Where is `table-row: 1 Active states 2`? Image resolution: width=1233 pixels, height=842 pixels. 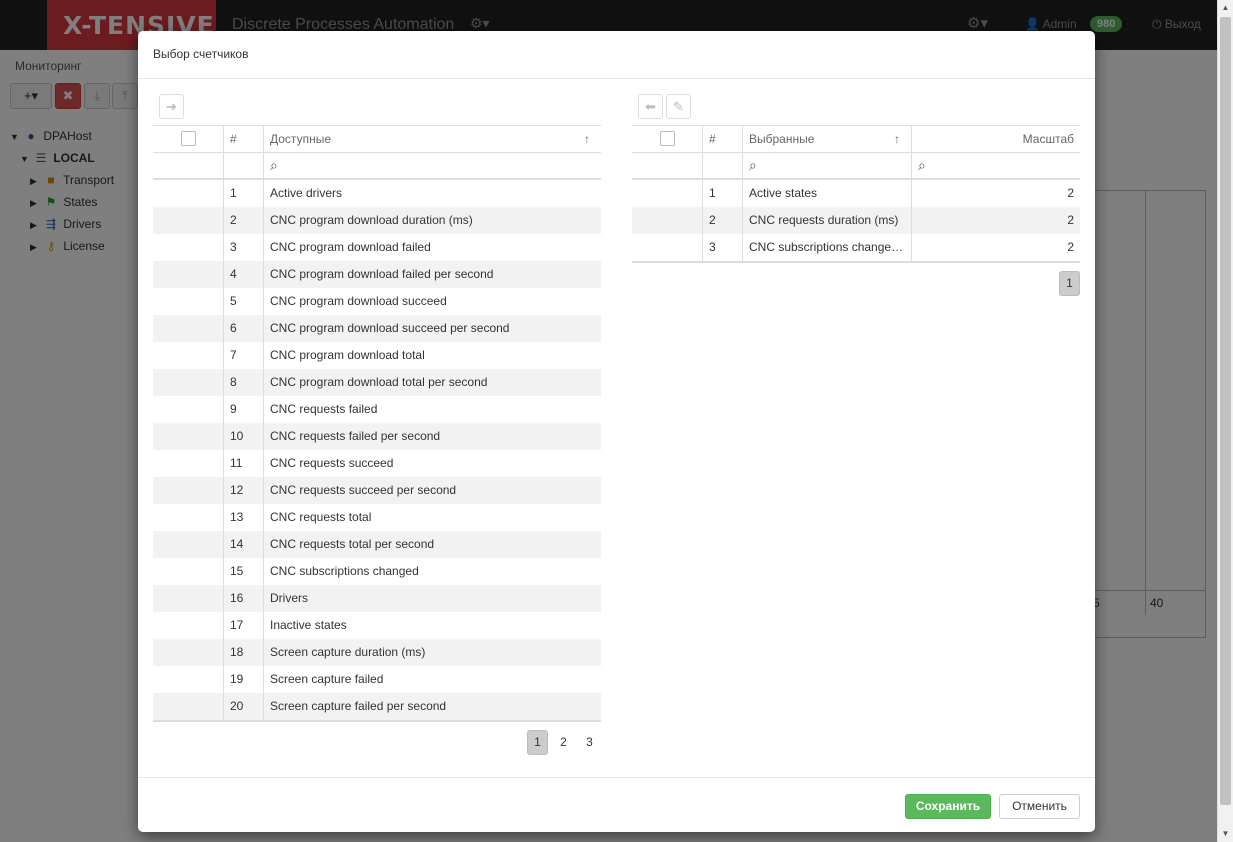
table-row: 1 Active states 2 is located at coordinates (856, 193).